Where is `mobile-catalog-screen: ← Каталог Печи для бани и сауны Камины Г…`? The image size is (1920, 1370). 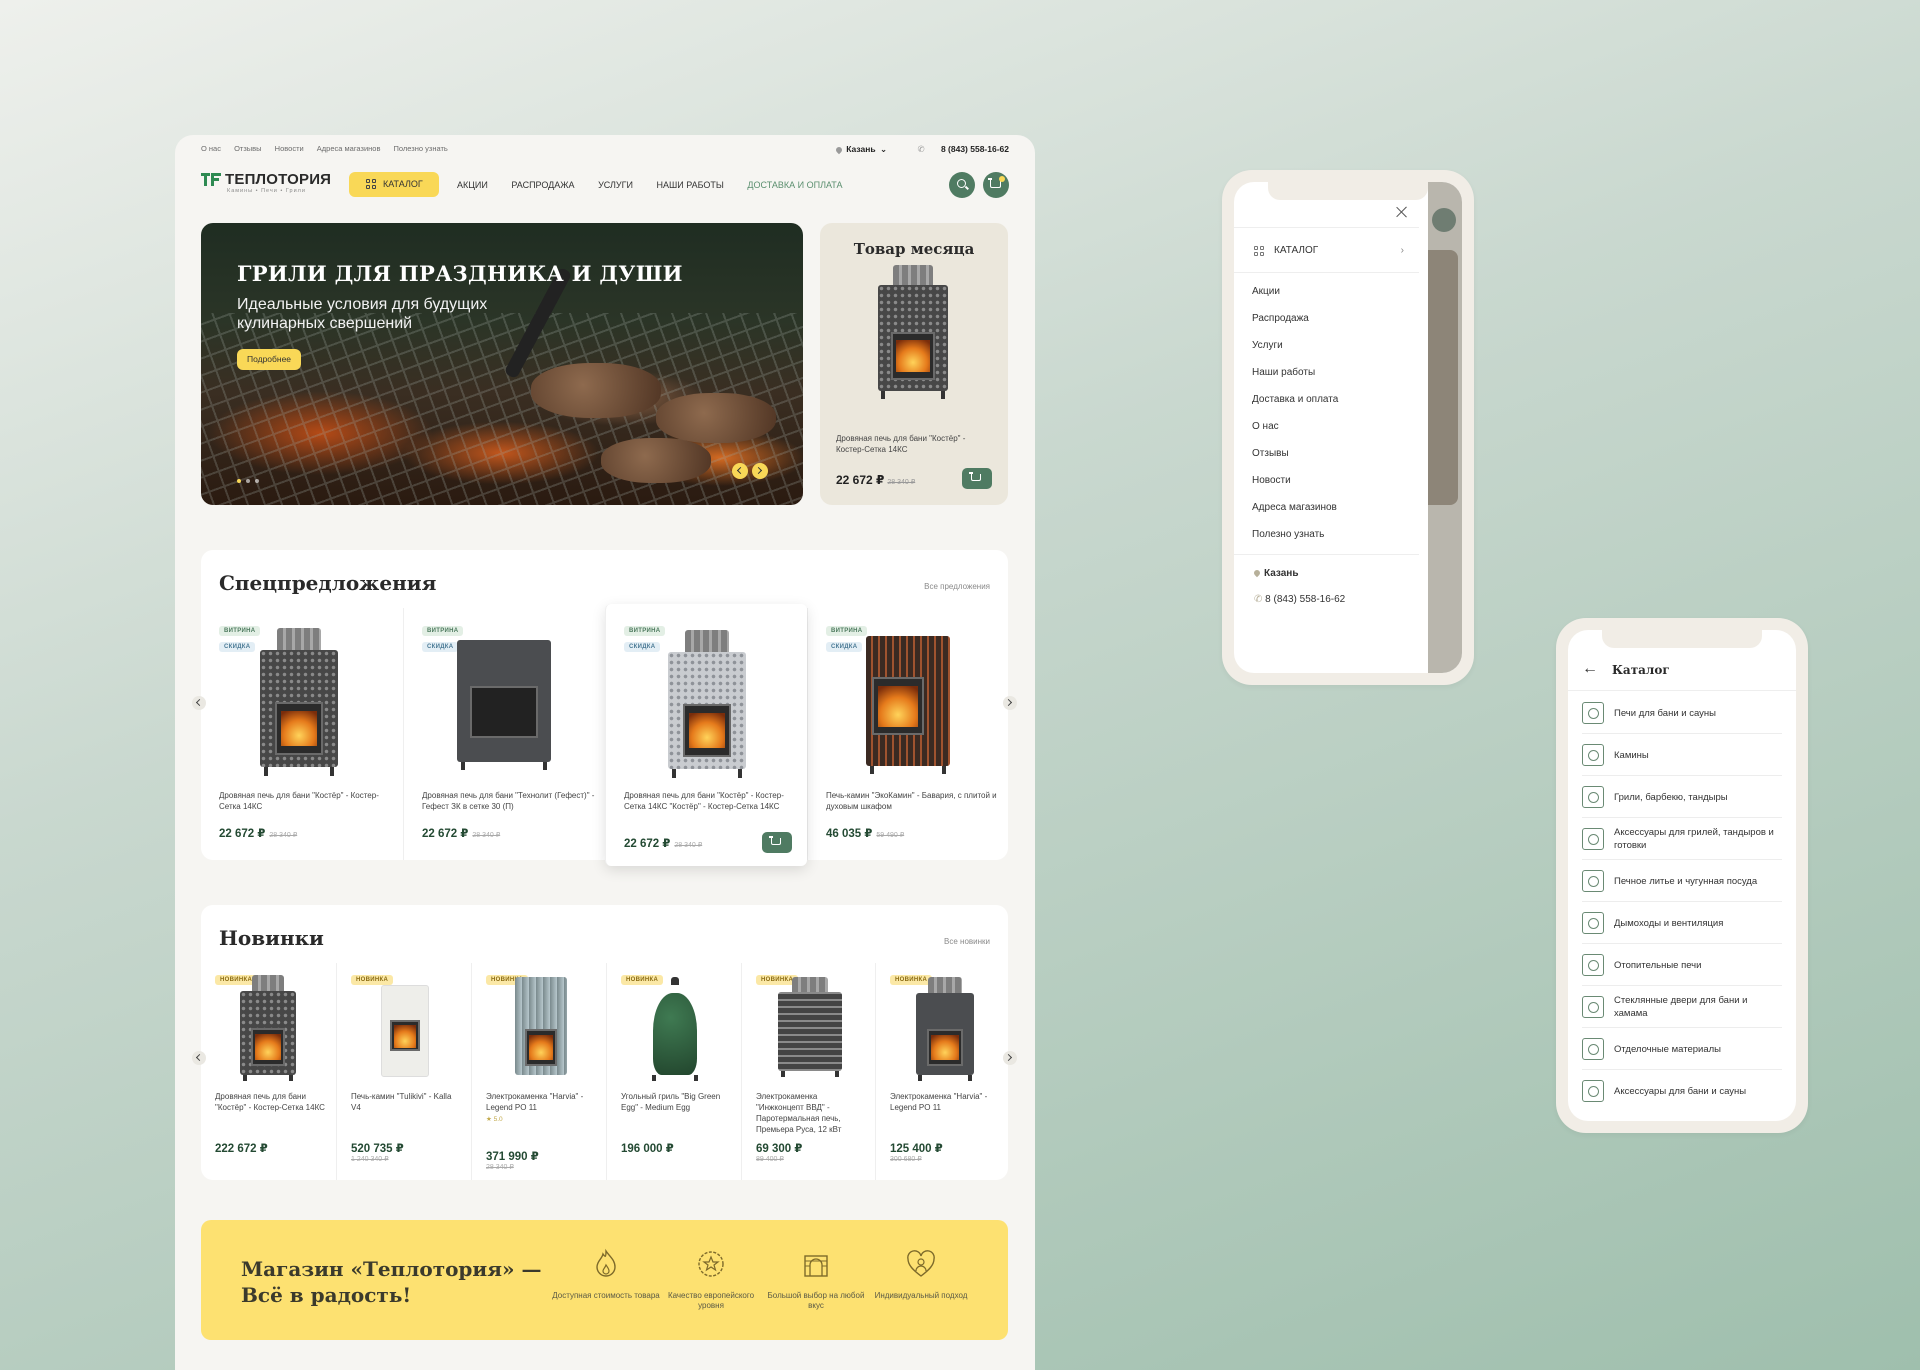
mobile-catalog-screen: ← Каталог Печи для бани и сауны Камины Г… is located at coordinates (1682, 875).